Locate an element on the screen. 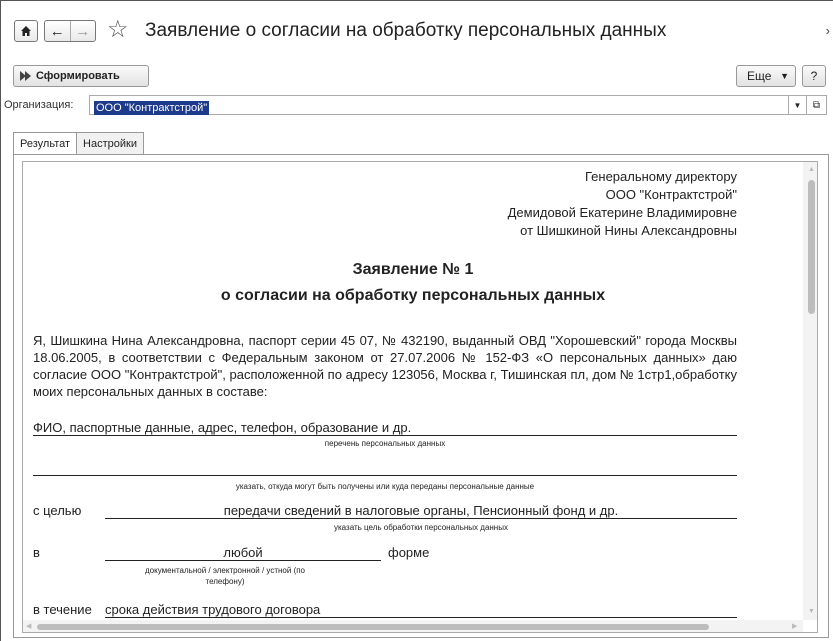  organization-value: ООО "Контрактстрой" is located at coordinates (152, 108).